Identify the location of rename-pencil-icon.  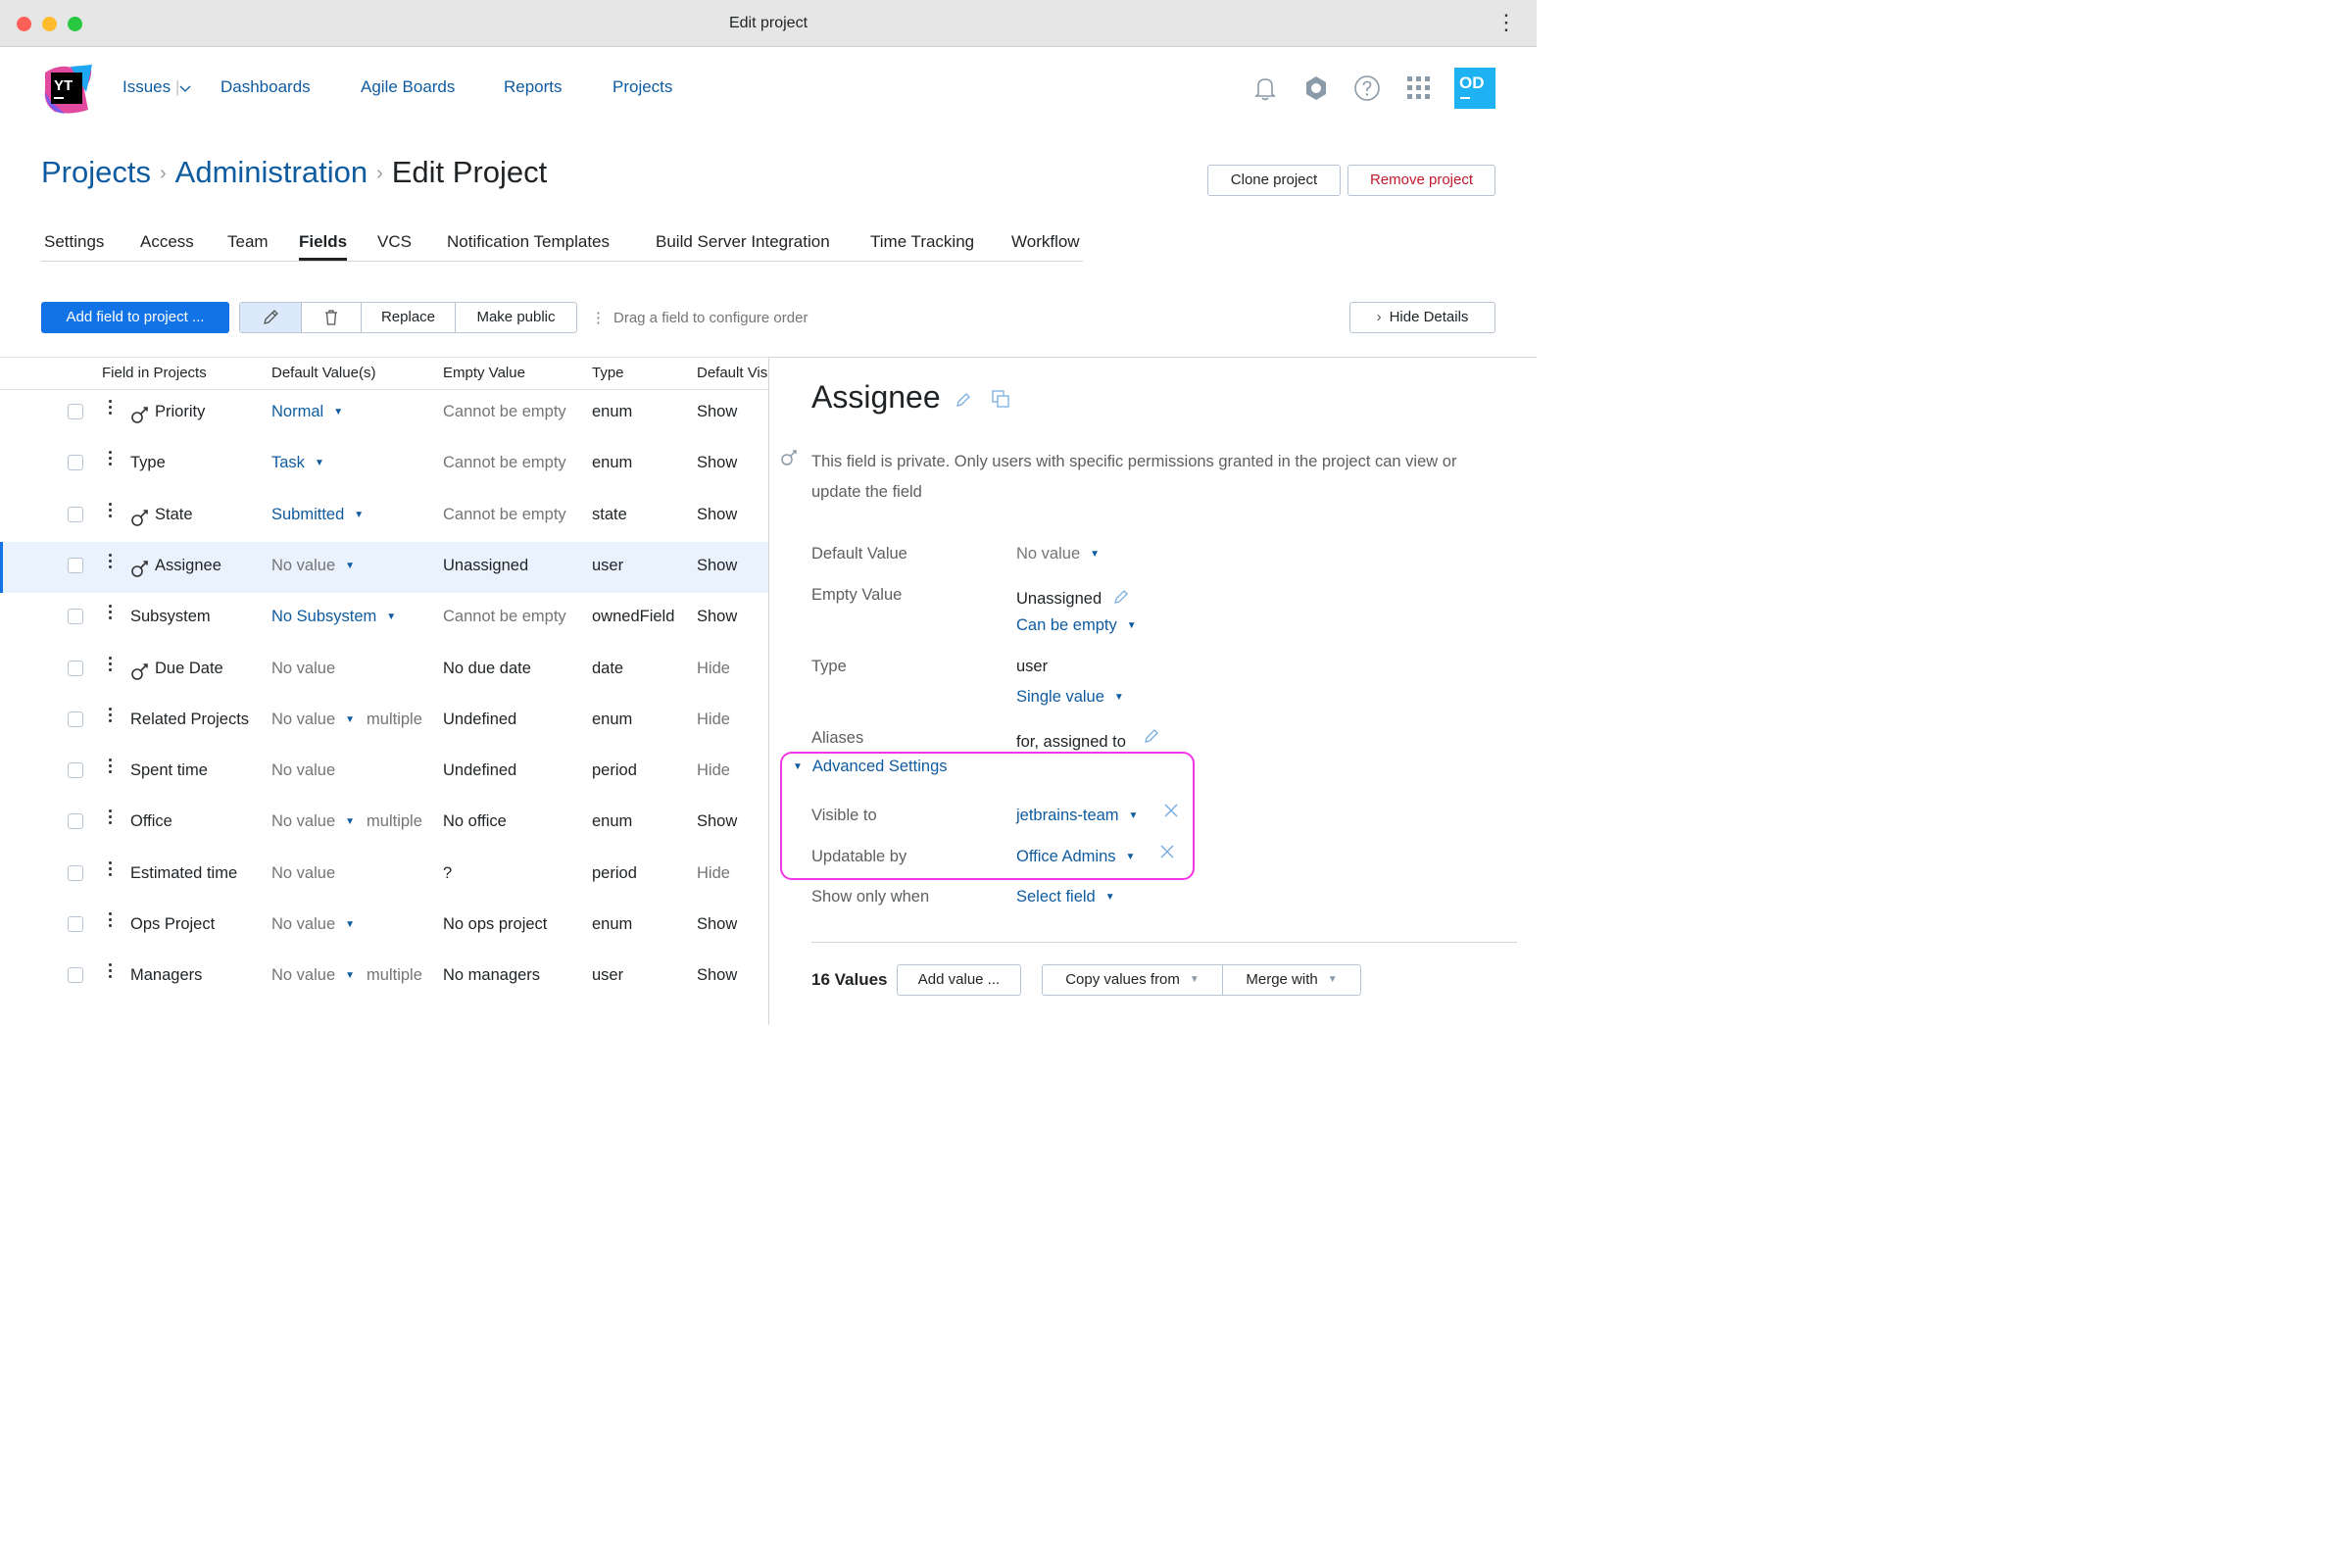
(964, 400).